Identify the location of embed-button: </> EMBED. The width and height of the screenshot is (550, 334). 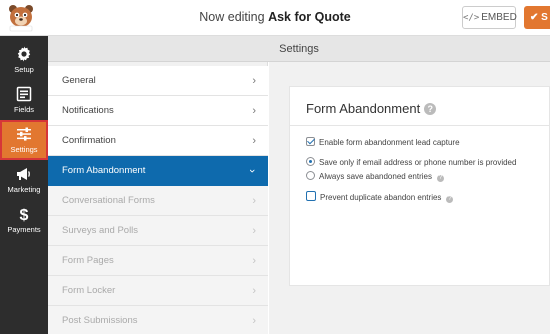
(489, 17).